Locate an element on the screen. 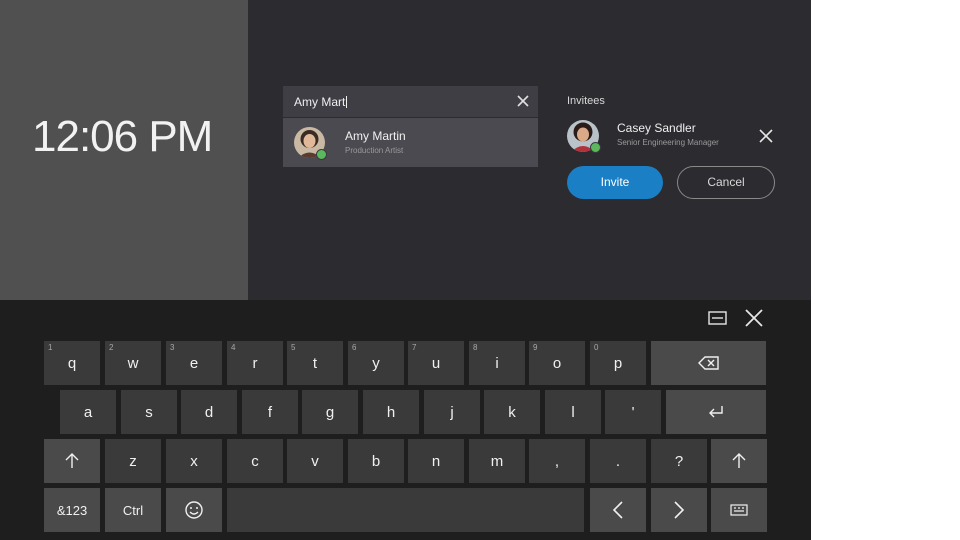 The width and height of the screenshot is (960, 540). search-result-item: Amy Martin Production Artist is located at coordinates (410, 142).